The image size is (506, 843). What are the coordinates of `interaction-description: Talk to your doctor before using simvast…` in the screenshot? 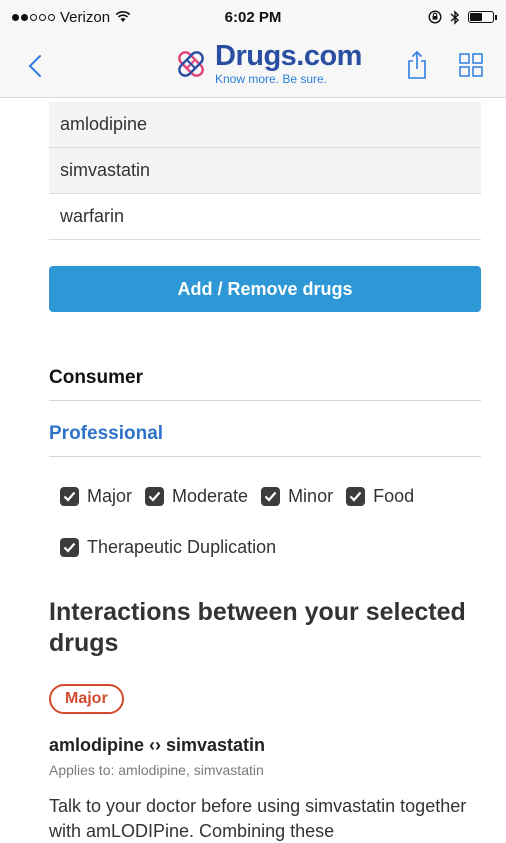 It's located at (258, 818).